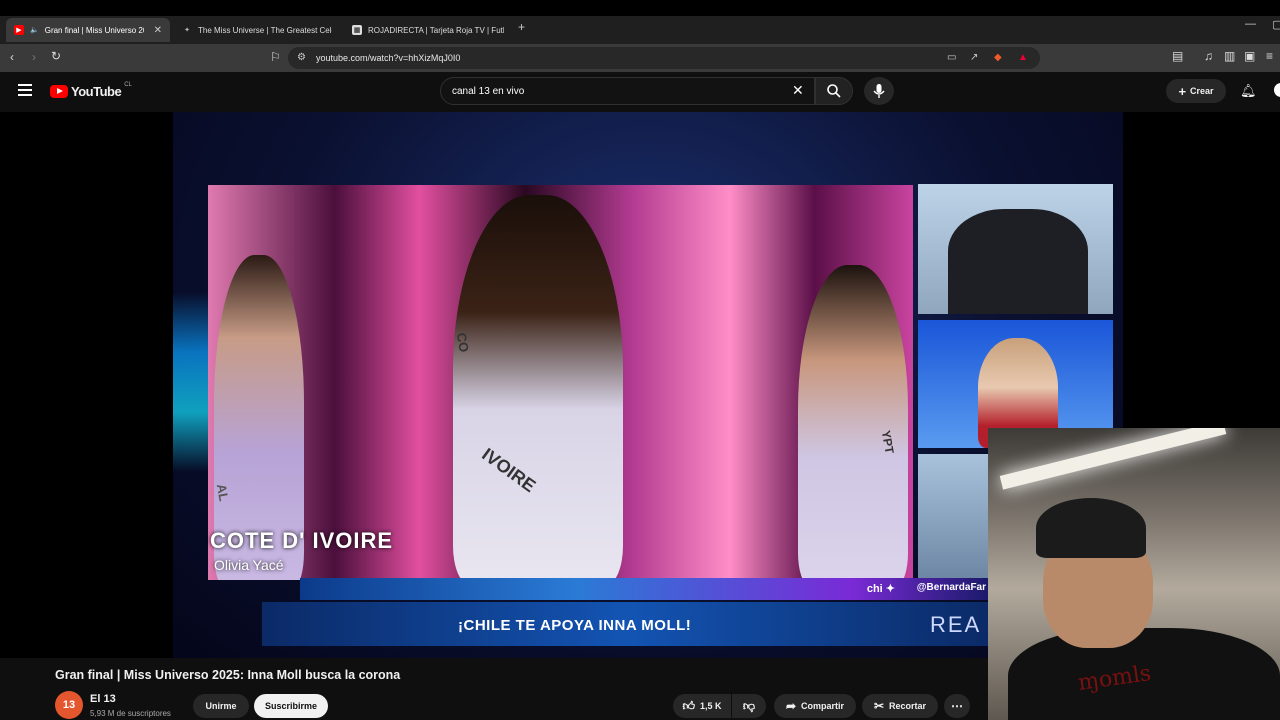 The height and width of the screenshot is (720, 1280). Describe the element at coordinates (711, 706) in the screenshot. I see `like-count: 1,5 K` at that location.